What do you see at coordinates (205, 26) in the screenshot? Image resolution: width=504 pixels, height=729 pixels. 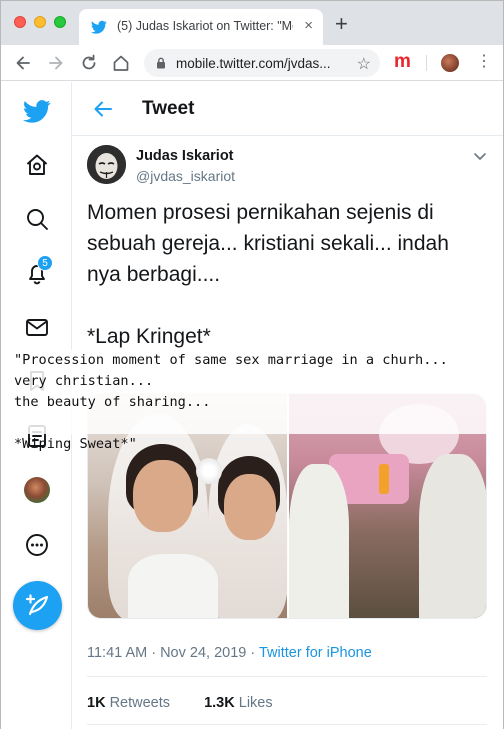 I see `tab-title: (5) Judas Iskariot on Twitter: "Mo` at bounding box center [205, 26].